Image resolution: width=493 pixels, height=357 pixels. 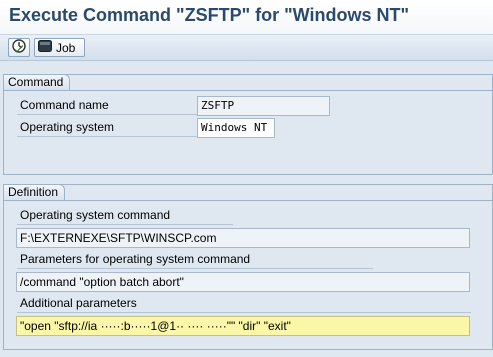 What do you see at coordinates (243, 238) in the screenshot?
I see `os-command-field: F:\EXTERNEXE\SFTP\WINSCP.com` at bounding box center [243, 238].